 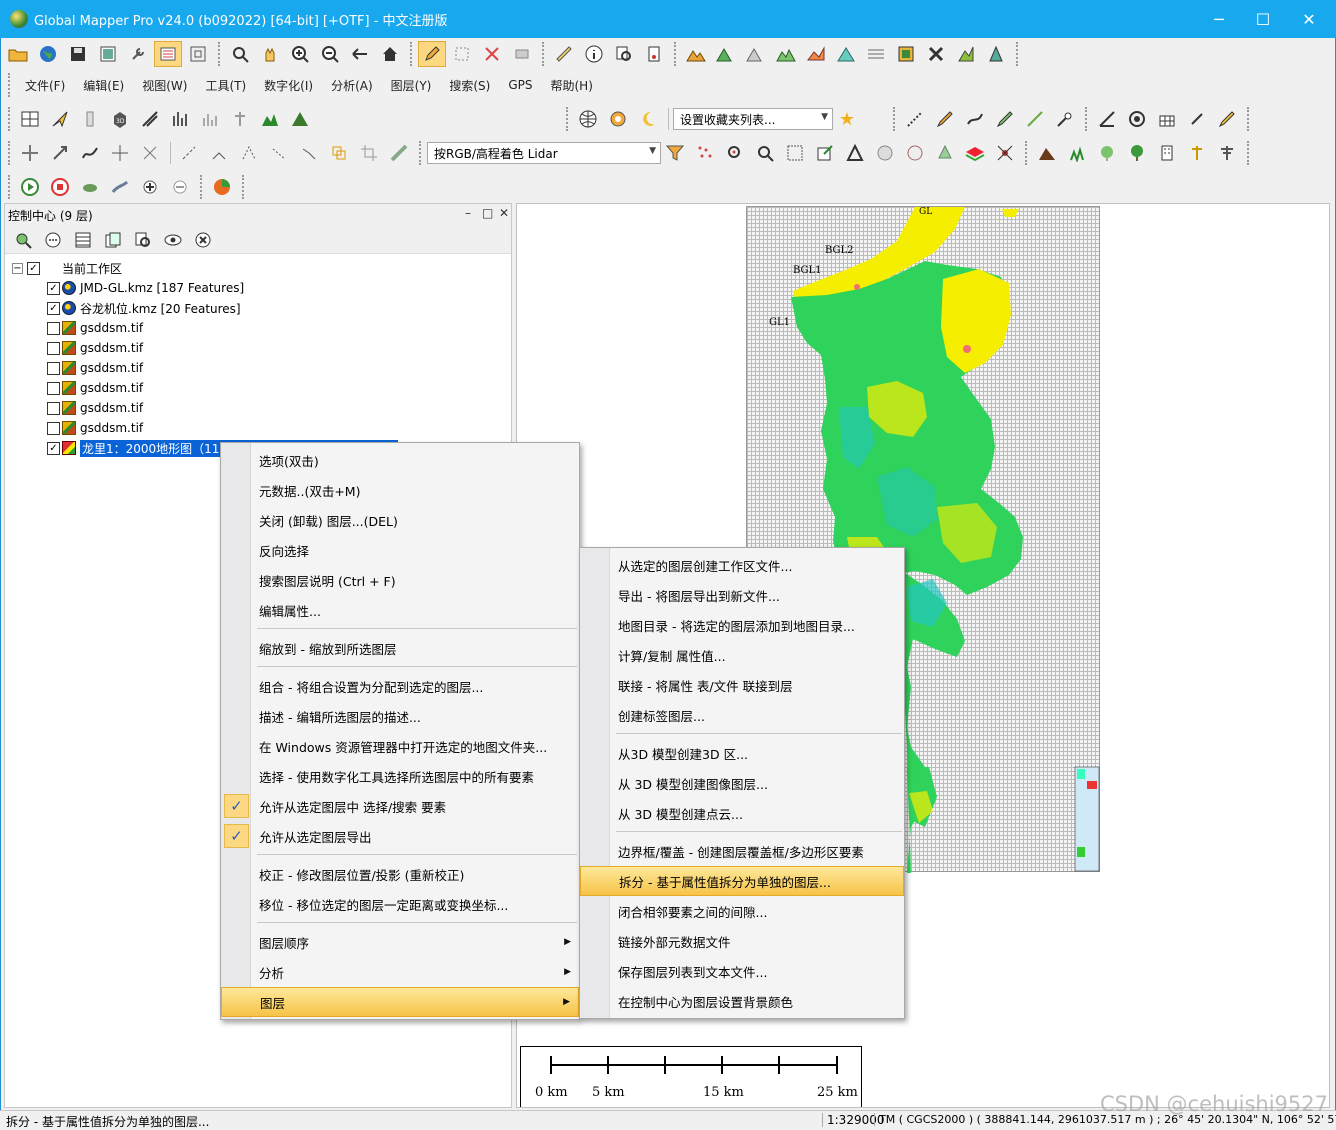 What do you see at coordinates (469, 85) in the screenshot?
I see `menu-search: 搜索(S)` at bounding box center [469, 85].